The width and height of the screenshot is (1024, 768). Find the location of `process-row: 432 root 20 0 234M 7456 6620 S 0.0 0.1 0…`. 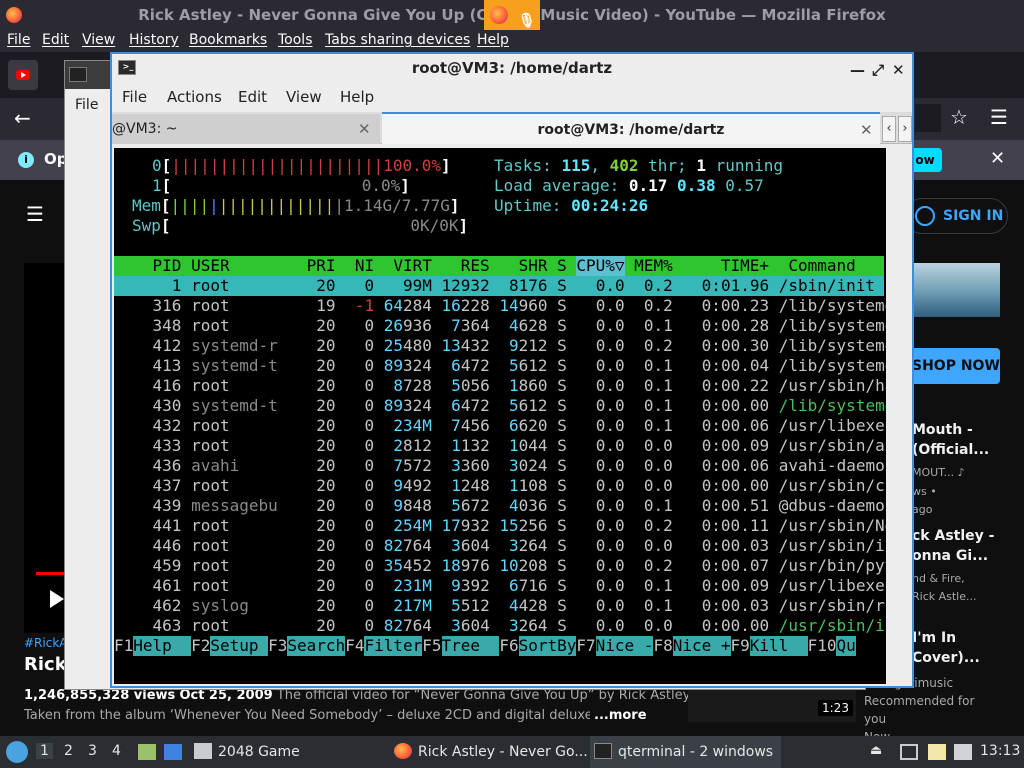

process-row: 432 root 20 0 234M 7456 6620 S 0.0 0.1 0… is located at coordinates (500, 426).